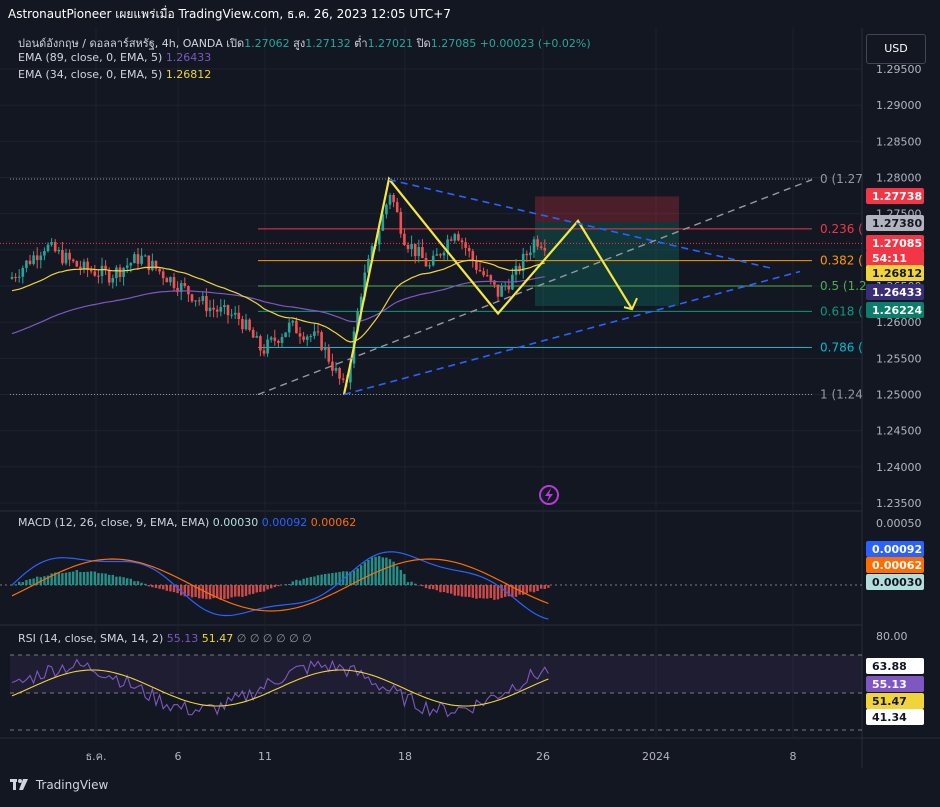  I want to click on price-tag: 1.27085, so click(895, 243).